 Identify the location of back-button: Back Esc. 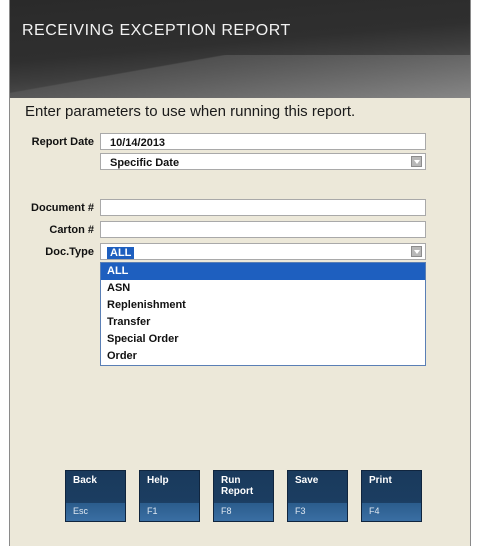
(95, 496).